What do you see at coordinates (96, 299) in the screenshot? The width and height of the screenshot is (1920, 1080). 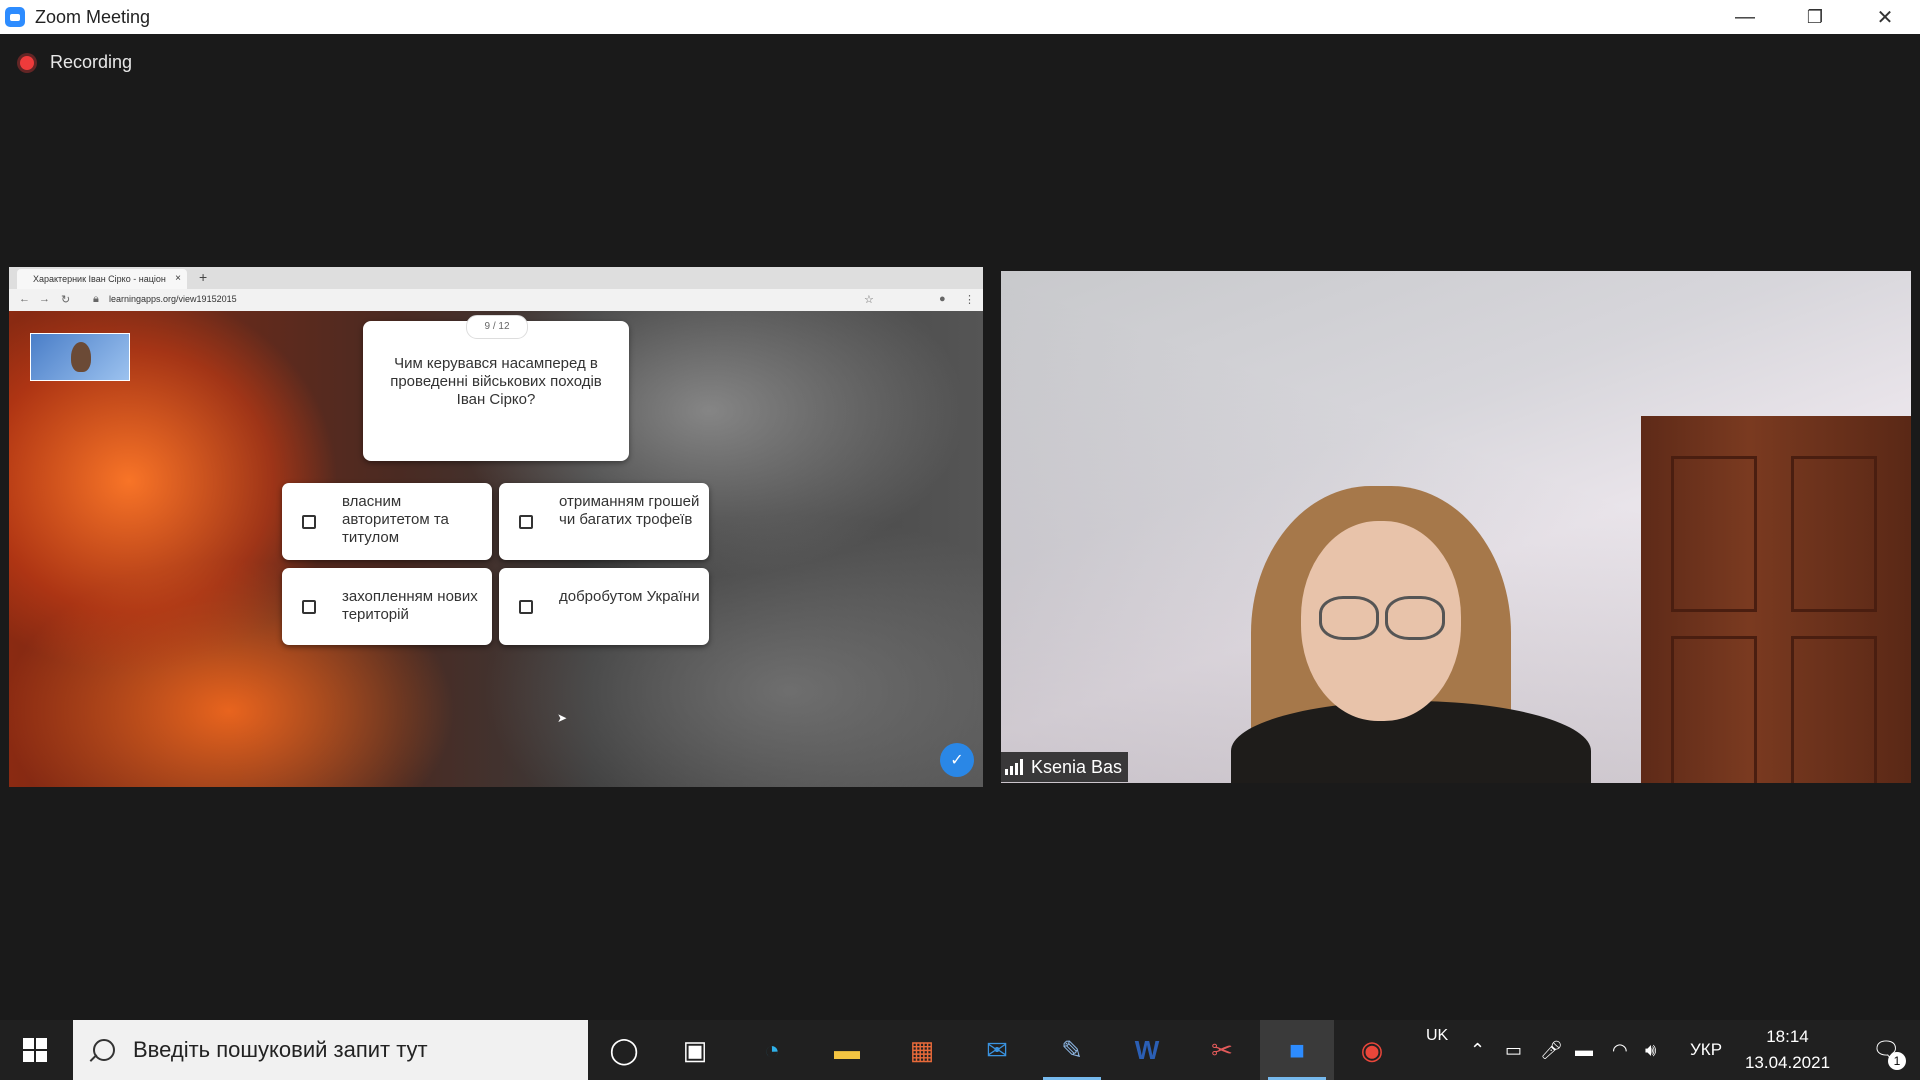 I see `lock-icon: 🔒︎` at bounding box center [96, 299].